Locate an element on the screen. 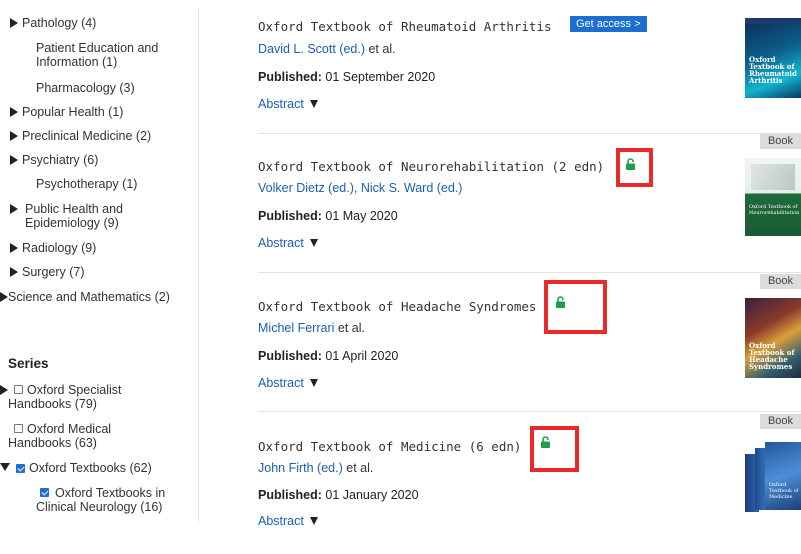 Image resolution: width=801 pixels, height=554 pixels. subject-pathology: Pathology (4) is located at coordinates (53, 23).